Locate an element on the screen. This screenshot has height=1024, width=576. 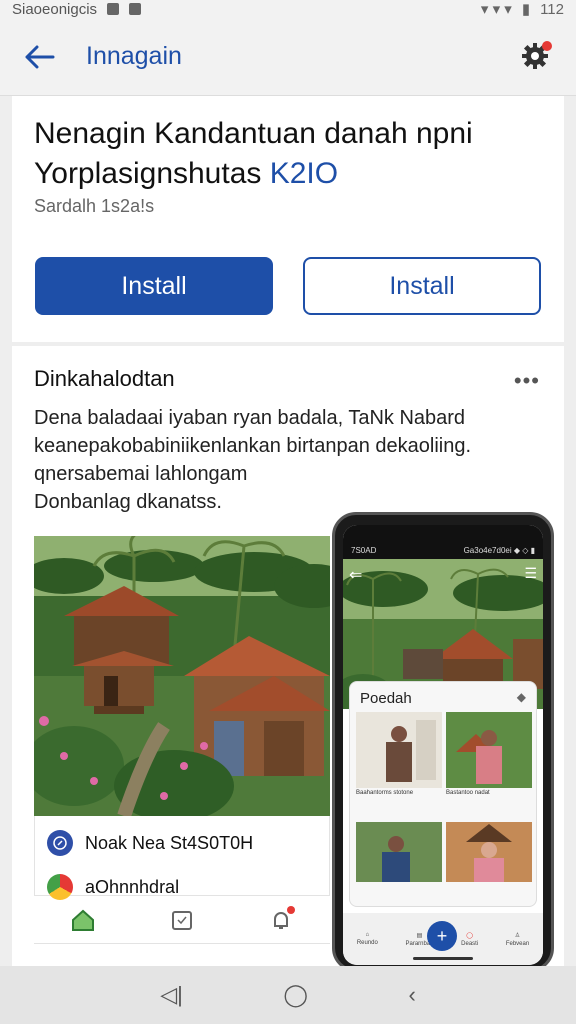
link-list: Noak Nea St4S0T0H aOhnnhdral is located at coordinates (182, 858).